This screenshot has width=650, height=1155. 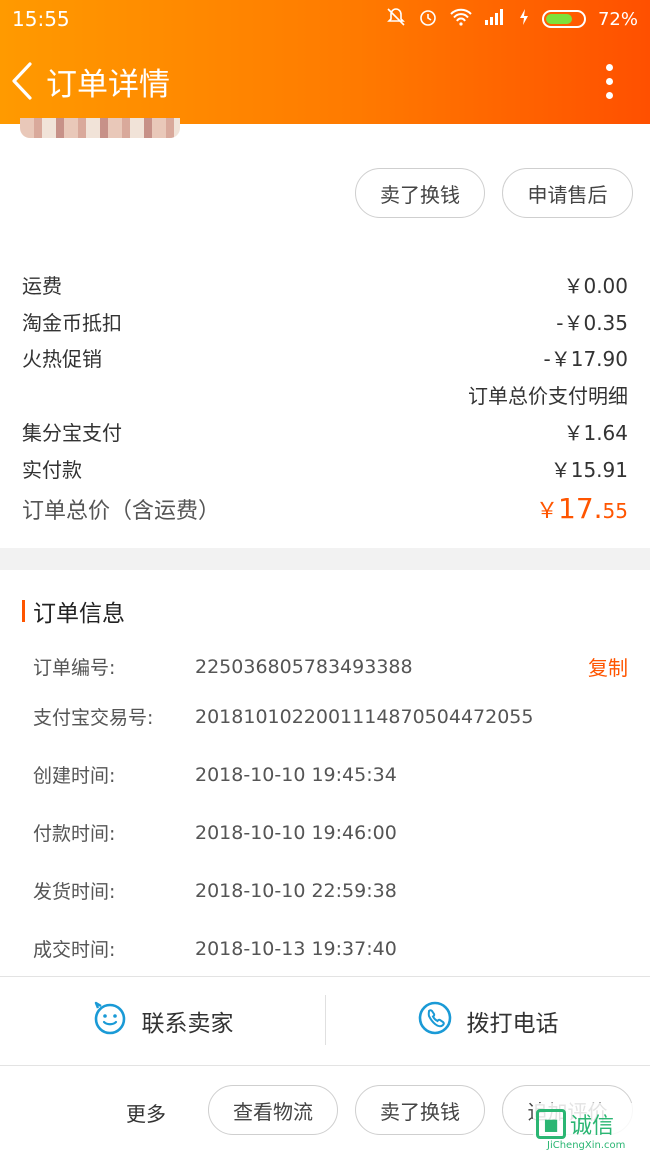 I want to click on section-divider, so click(x=325, y=559).